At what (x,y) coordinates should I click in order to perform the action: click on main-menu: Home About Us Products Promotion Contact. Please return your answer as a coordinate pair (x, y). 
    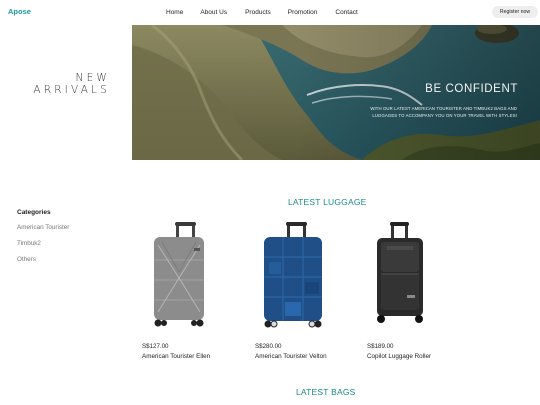
    Looking at the image, I should click on (262, 12).